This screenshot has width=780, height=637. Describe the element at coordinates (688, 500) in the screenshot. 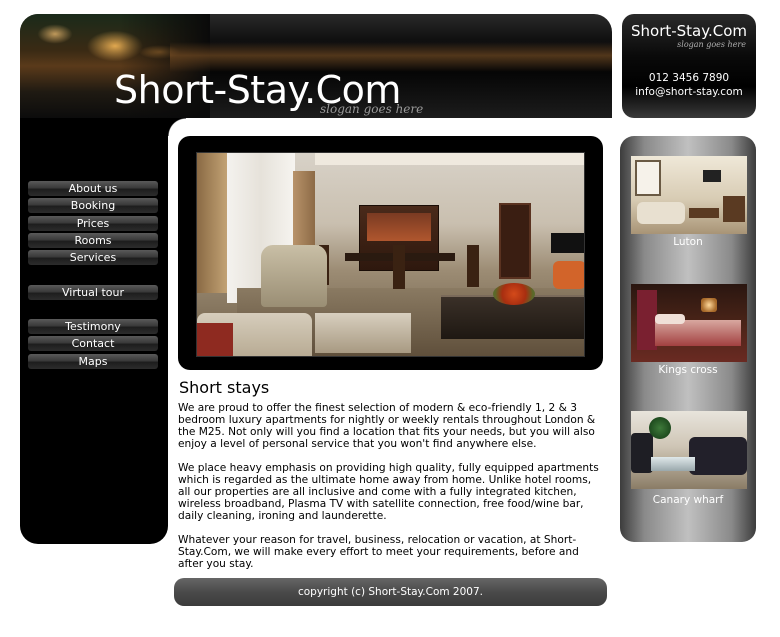

I see `location-label-canary-wharf: Canary wharf` at that location.